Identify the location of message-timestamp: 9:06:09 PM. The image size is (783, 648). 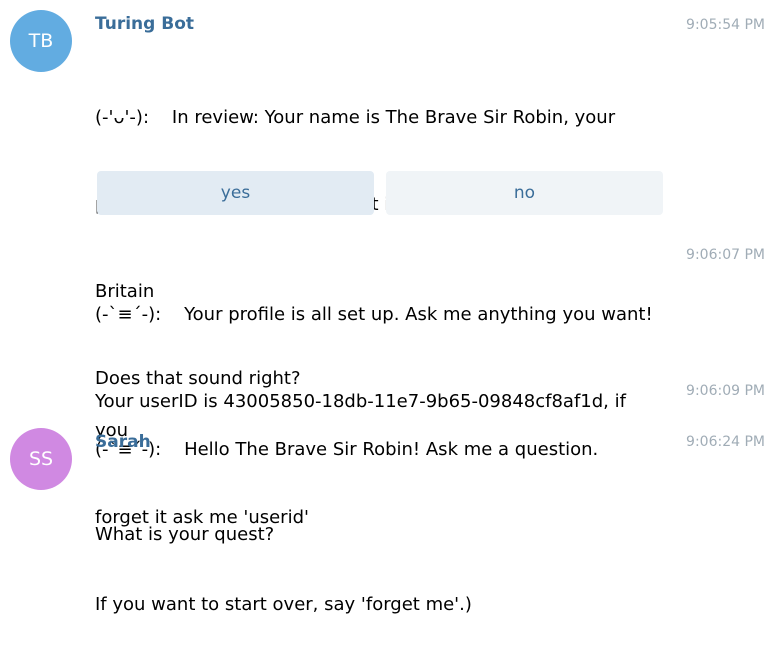
(725, 391).